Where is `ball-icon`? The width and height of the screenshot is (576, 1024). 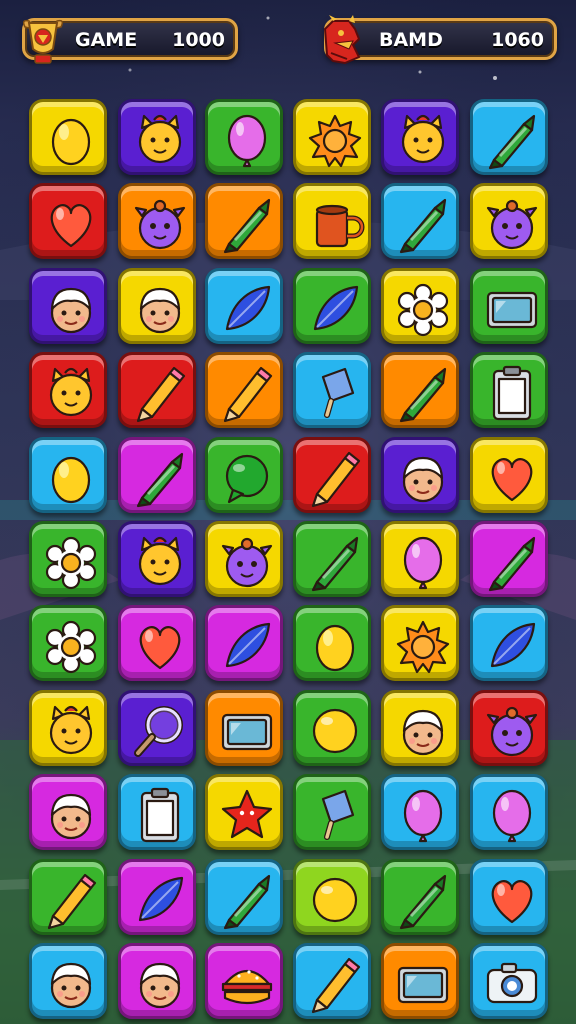
ball-icon is located at coordinates (335, 900).